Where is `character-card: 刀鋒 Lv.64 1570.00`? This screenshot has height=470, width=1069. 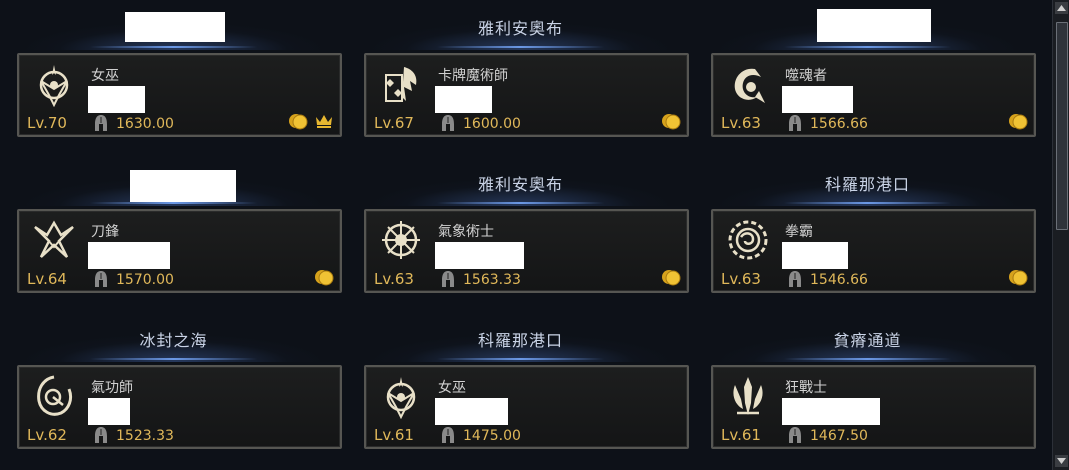
character-card: 刀鋒 Lv.64 1570.00 is located at coordinates (179, 251).